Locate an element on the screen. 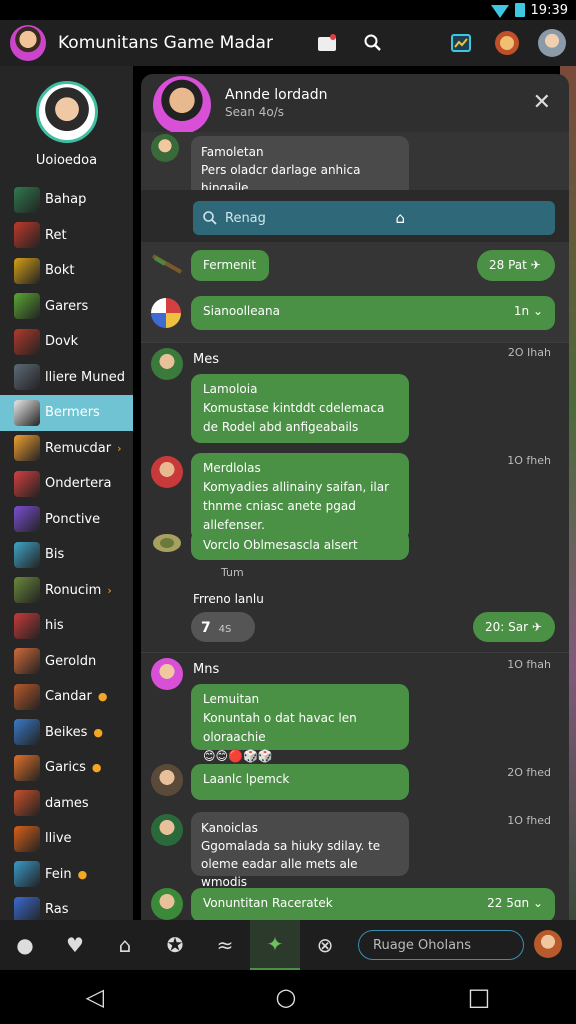  app-title: Komunitans Game Madar is located at coordinates (165, 43).